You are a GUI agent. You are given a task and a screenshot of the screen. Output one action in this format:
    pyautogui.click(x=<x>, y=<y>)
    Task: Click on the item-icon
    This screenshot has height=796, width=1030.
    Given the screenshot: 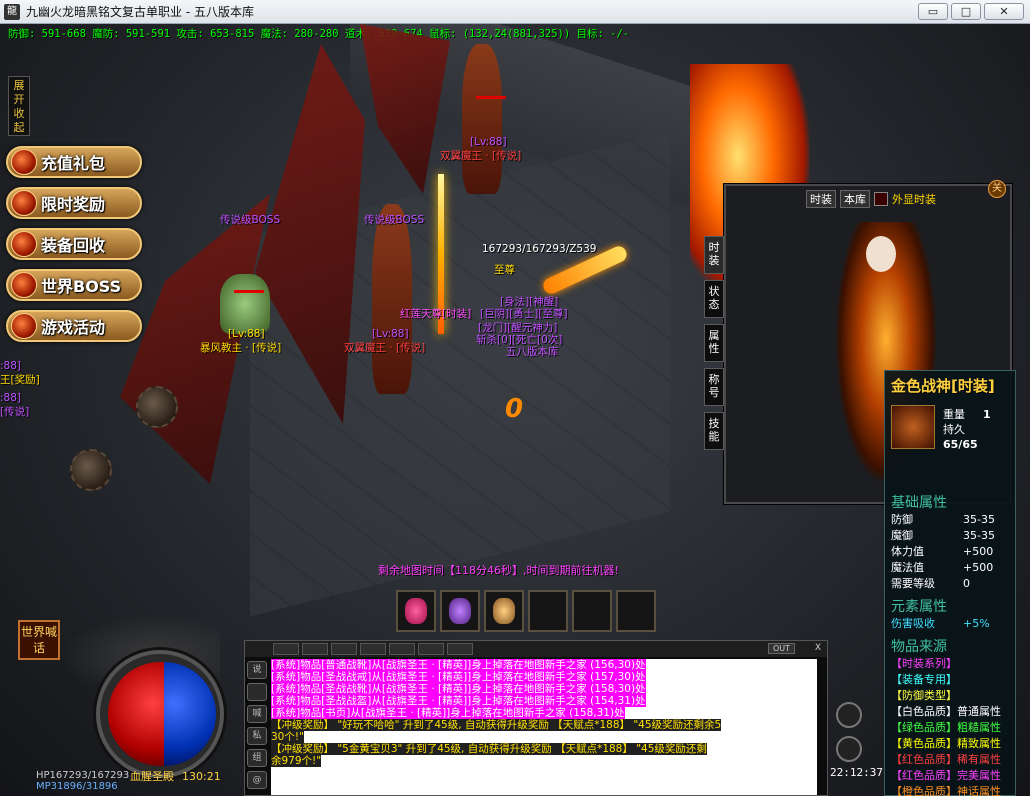 What is the action you would take?
    pyautogui.click(x=913, y=427)
    